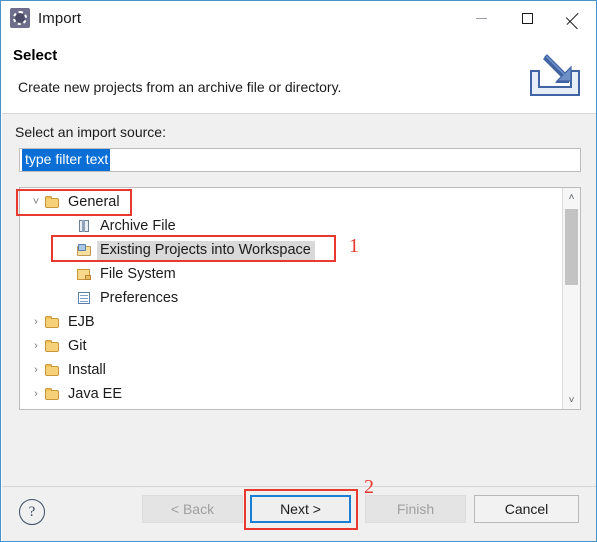 This screenshot has width=597, height=542. I want to click on page-title: Select, so click(35, 55).